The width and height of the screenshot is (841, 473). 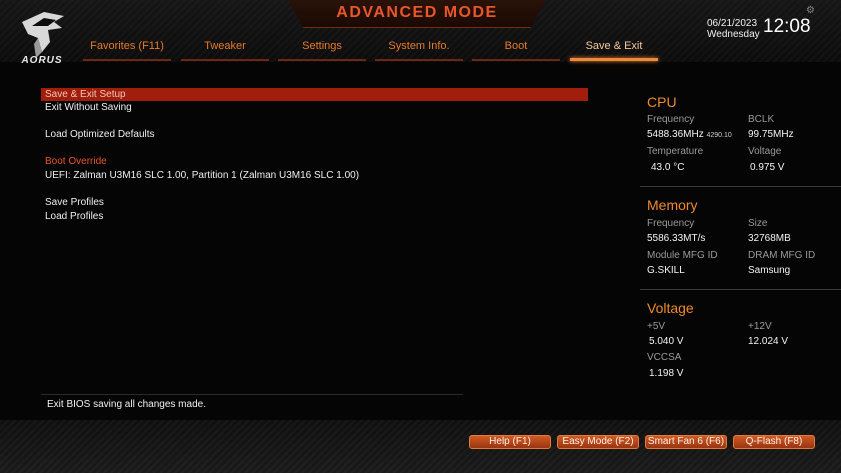 What do you see at coordinates (676, 238) in the screenshot?
I see `memory-frequency-value: 5586.33MT/s` at bounding box center [676, 238].